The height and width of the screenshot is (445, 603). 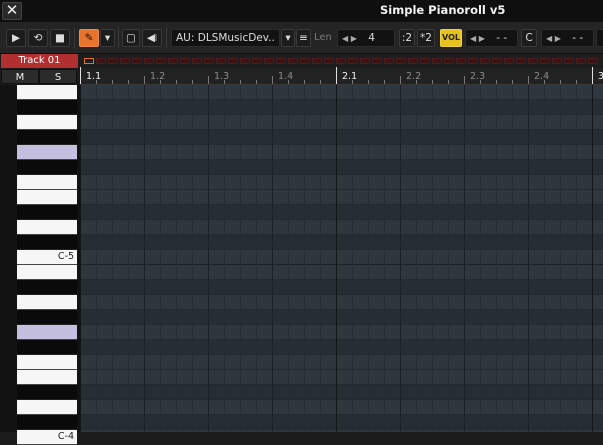 What do you see at coordinates (407, 38) in the screenshot?
I see `divide-by-2-button: :2` at bounding box center [407, 38].